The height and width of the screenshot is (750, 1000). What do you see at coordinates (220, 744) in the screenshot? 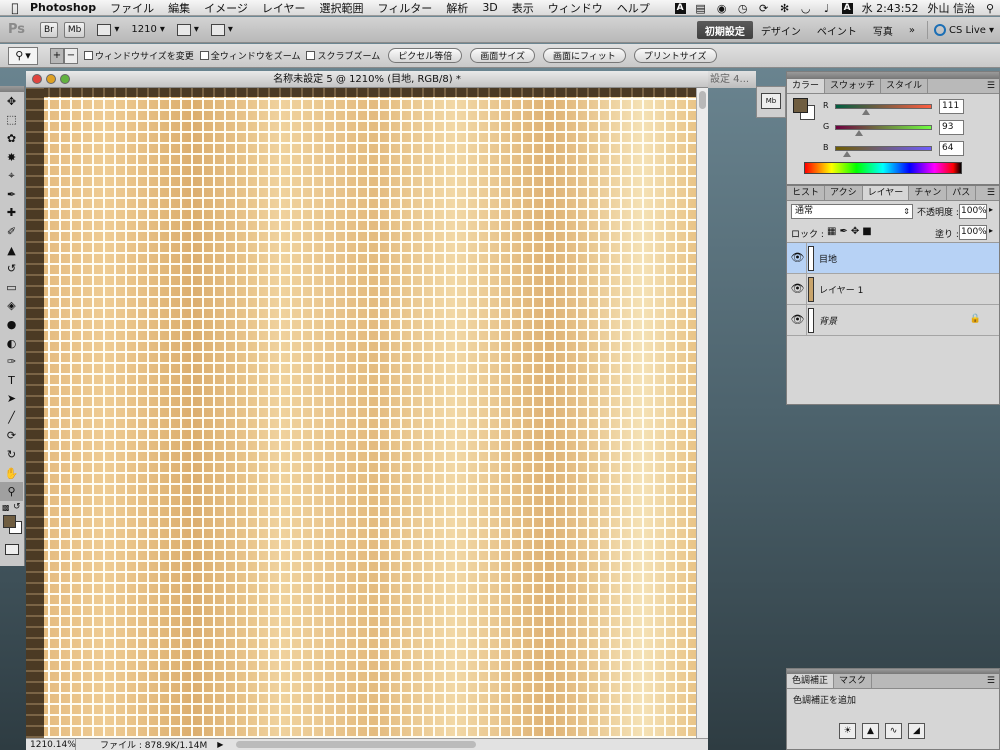
I see `status-menu-arrow-icon: ▶` at bounding box center [220, 744].